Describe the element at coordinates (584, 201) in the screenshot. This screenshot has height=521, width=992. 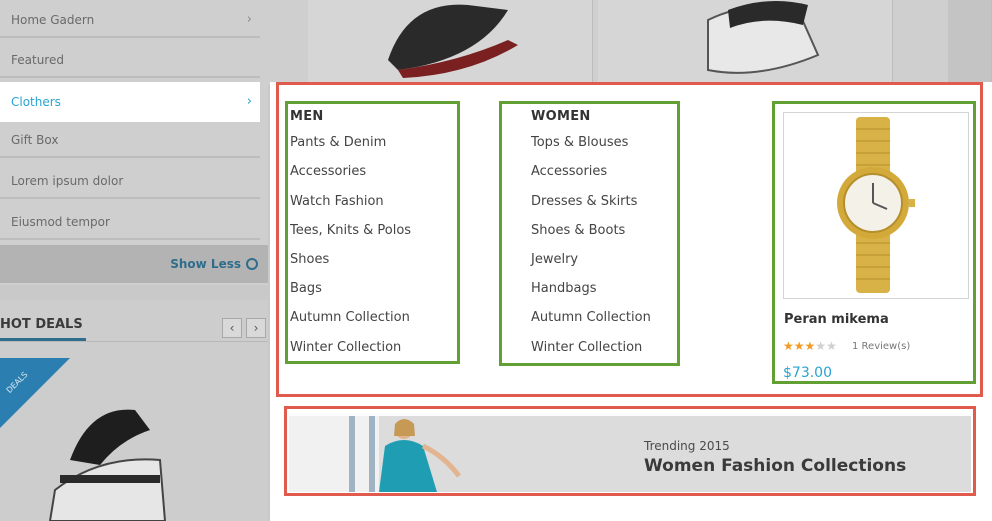
I see `women-link-dresses-skirts: Dresses & Skirts` at that location.